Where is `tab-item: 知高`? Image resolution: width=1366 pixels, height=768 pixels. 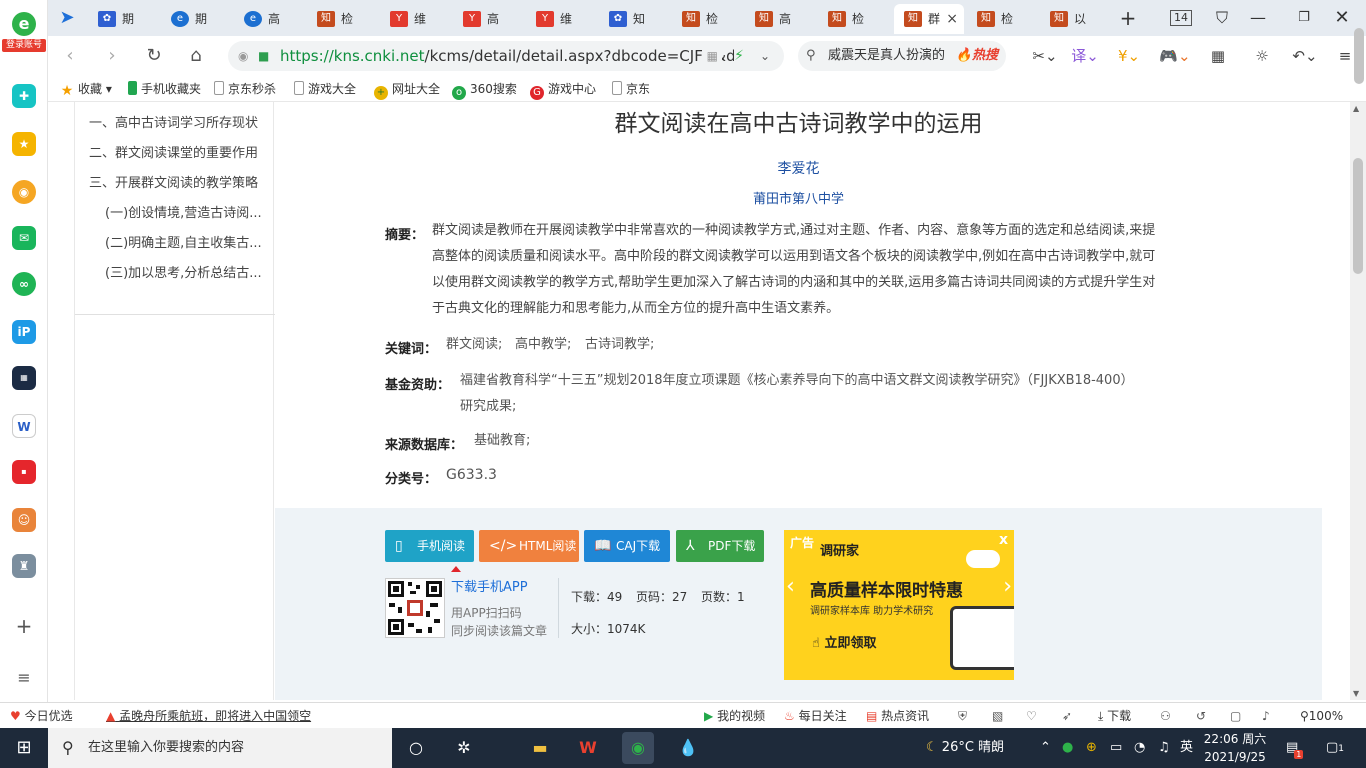
tab-item: 知高 is located at coordinates (780, 19).